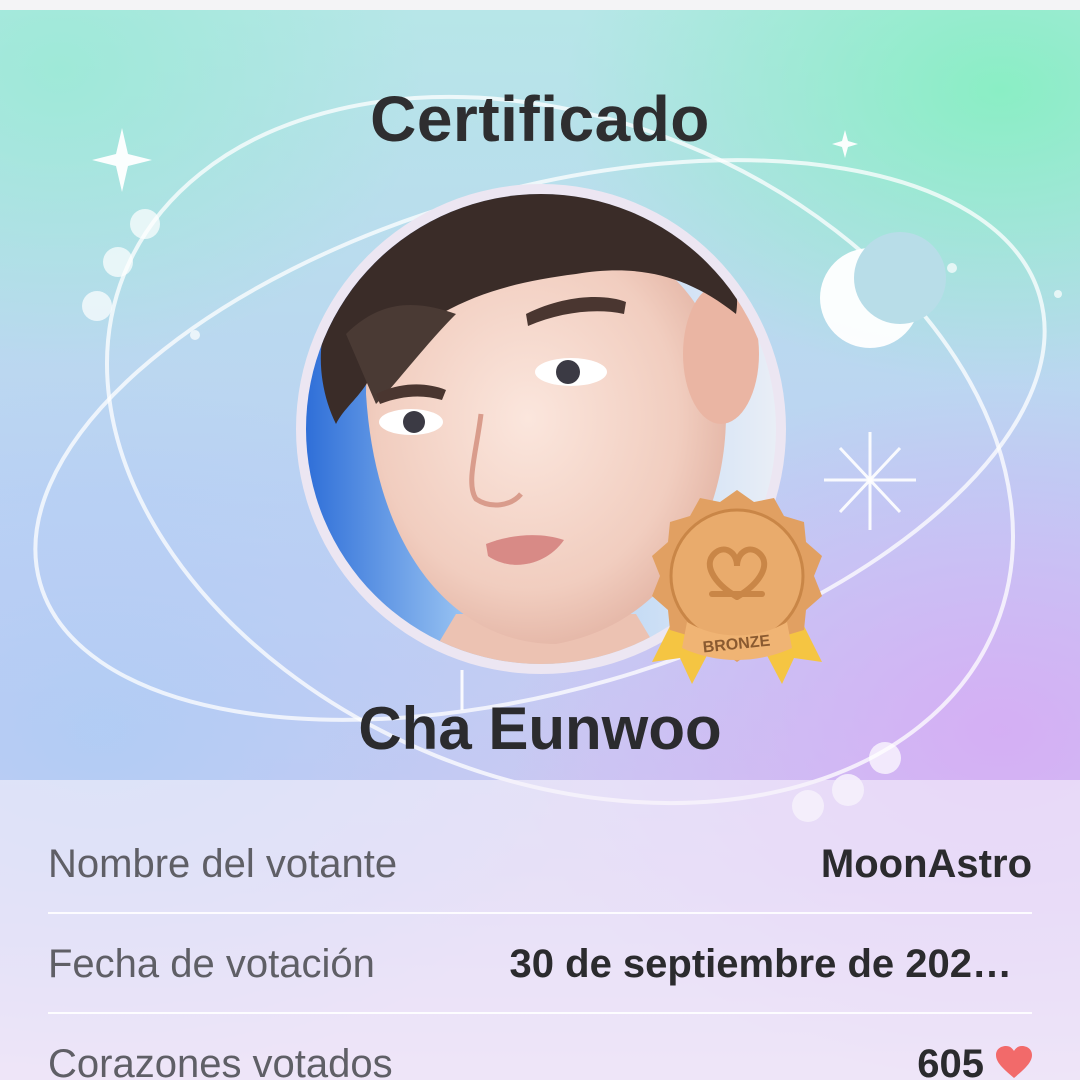 The width and height of the screenshot is (1080, 1080). I want to click on voter-value: MoonAstro, so click(926, 864).